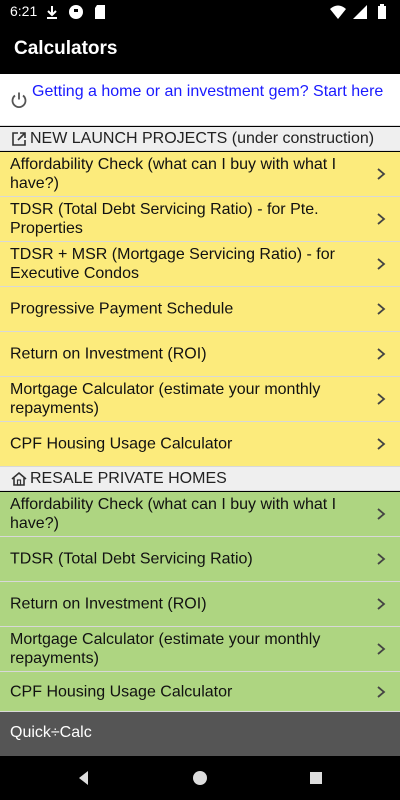 This screenshot has width=400, height=800. What do you see at coordinates (19, 478) in the screenshot?
I see `house-icon` at bounding box center [19, 478].